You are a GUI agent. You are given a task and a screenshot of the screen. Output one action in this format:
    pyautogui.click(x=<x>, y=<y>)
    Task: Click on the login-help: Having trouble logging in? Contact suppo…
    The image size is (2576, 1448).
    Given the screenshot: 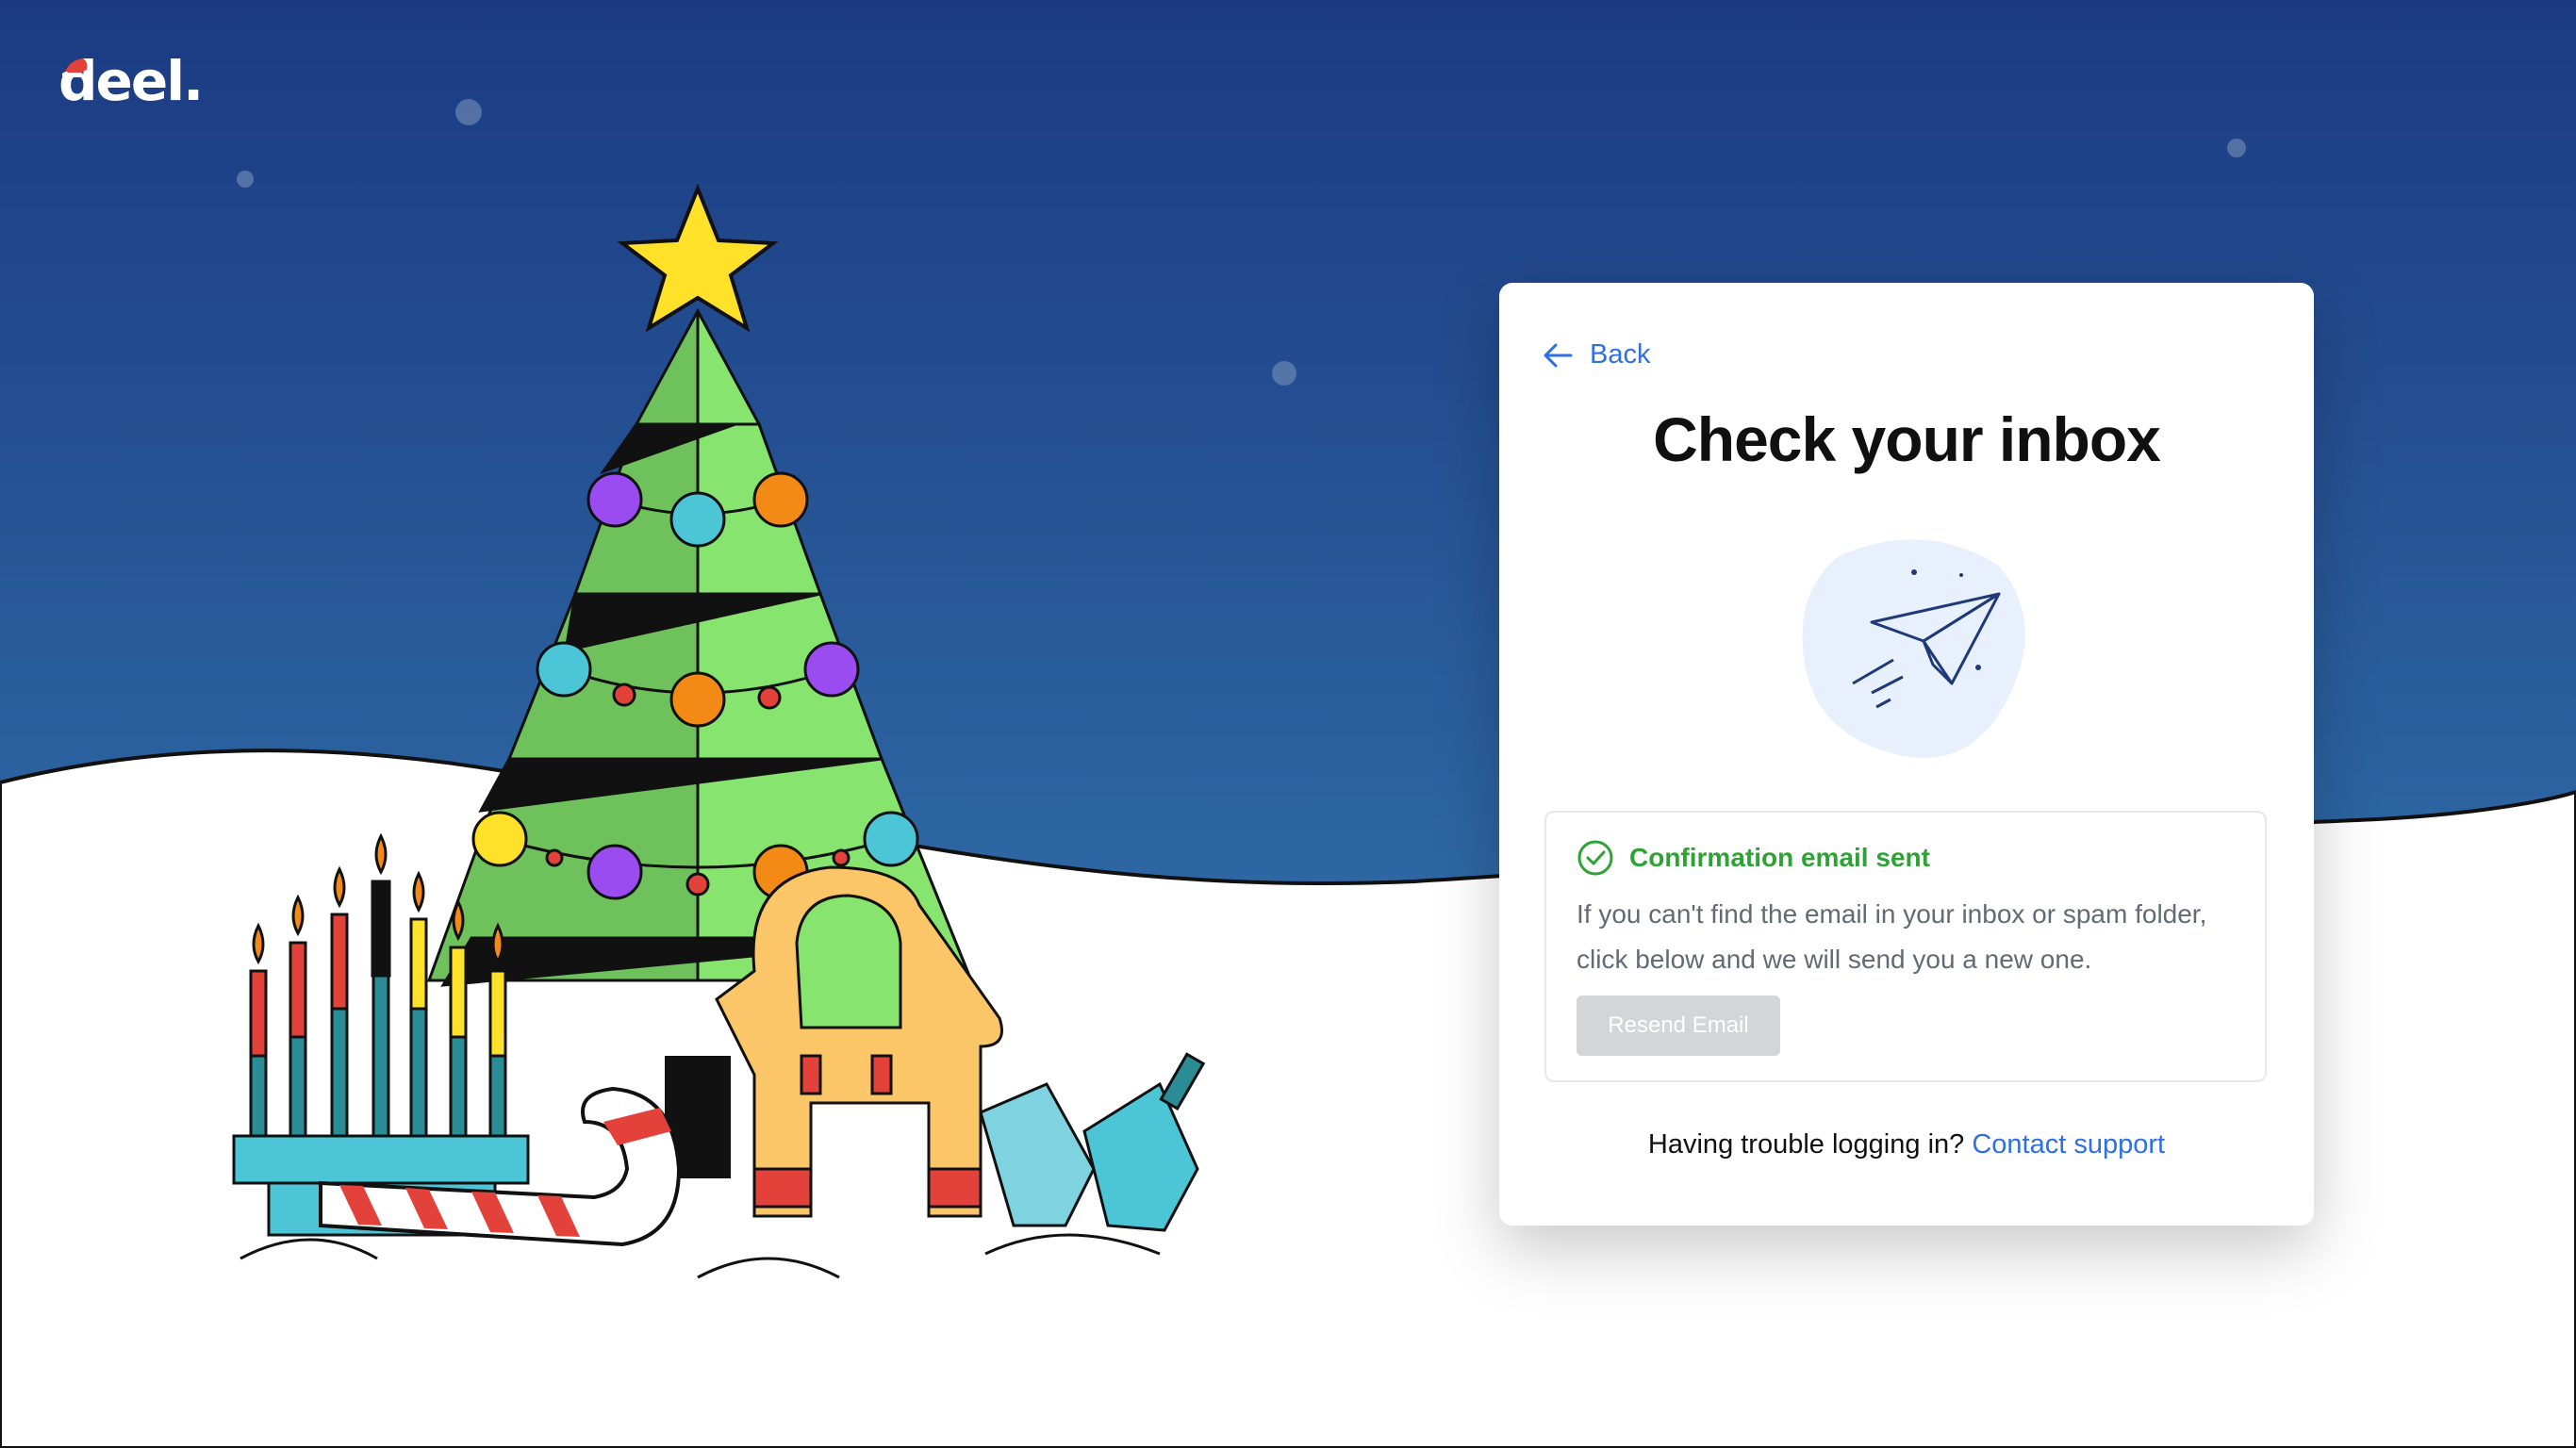 What is the action you would take?
    pyautogui.click(x=1906, y=1144)
    